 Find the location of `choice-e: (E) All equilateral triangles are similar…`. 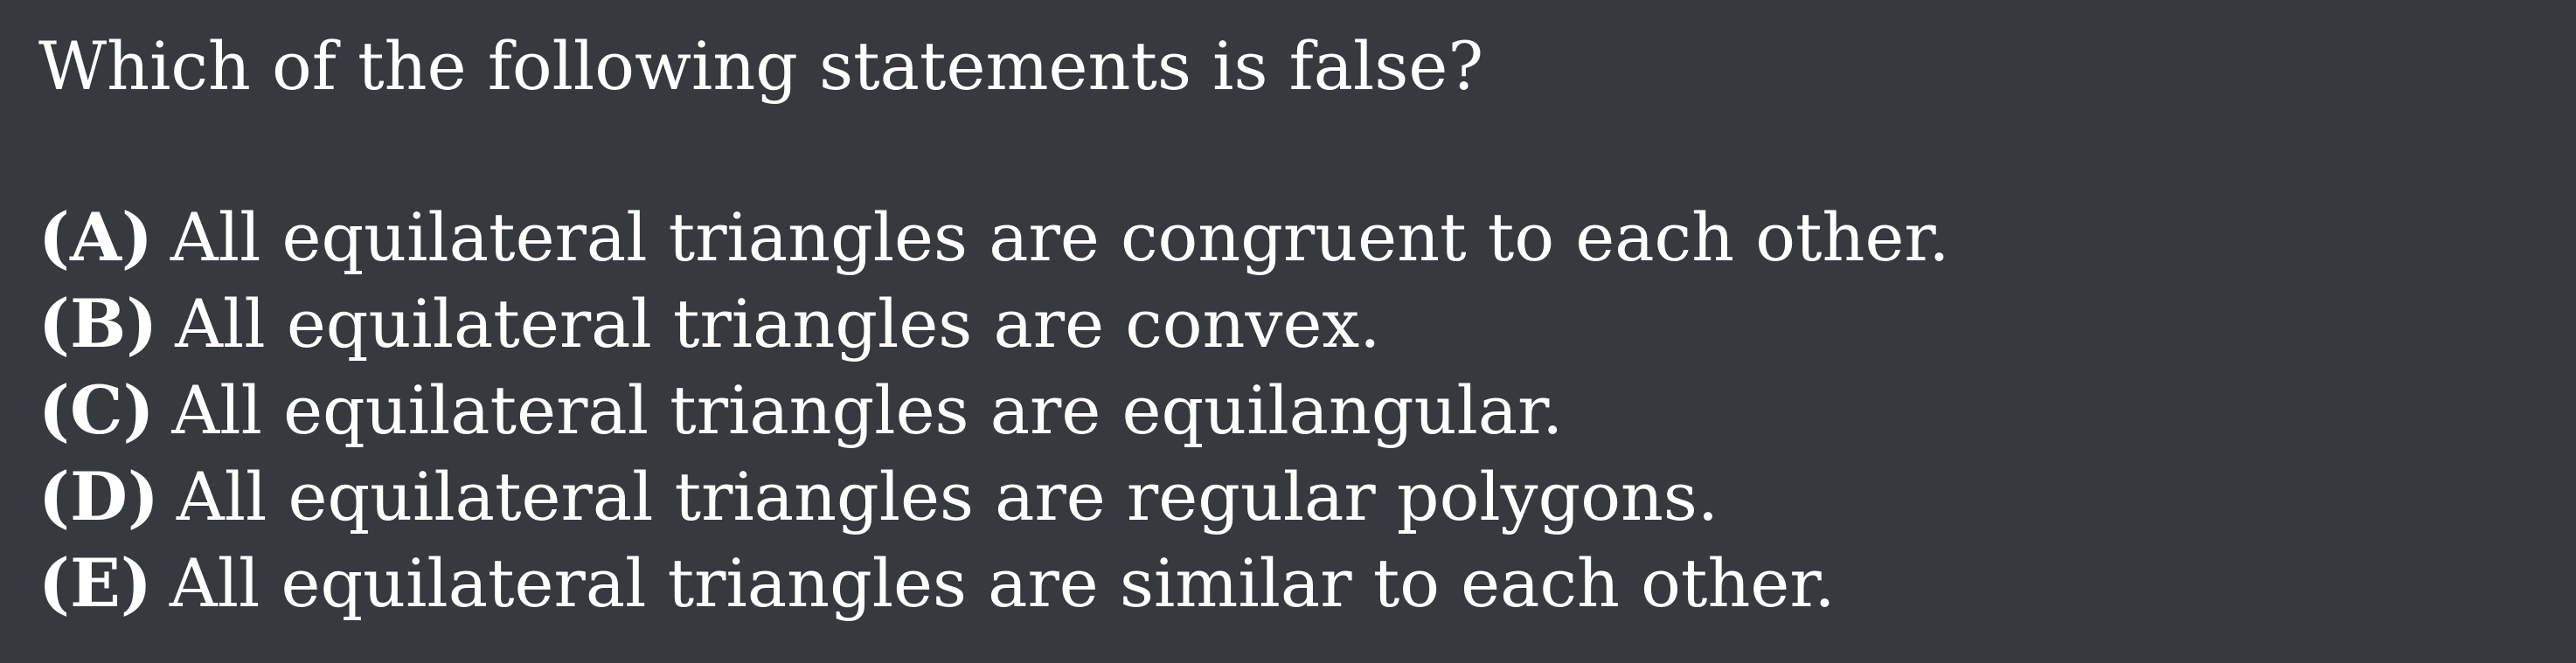

choice-e: (E) All equilateral triangles are similar… is located at coordinates (994, 583).